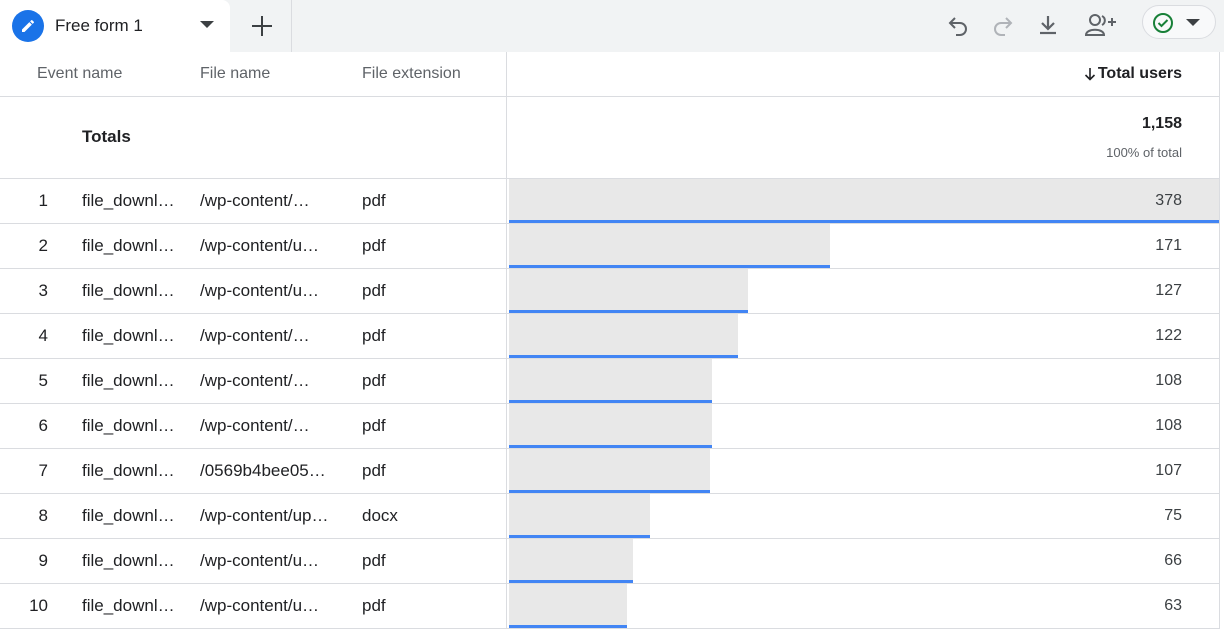  I want to click on download-button, so click(1048, 25).